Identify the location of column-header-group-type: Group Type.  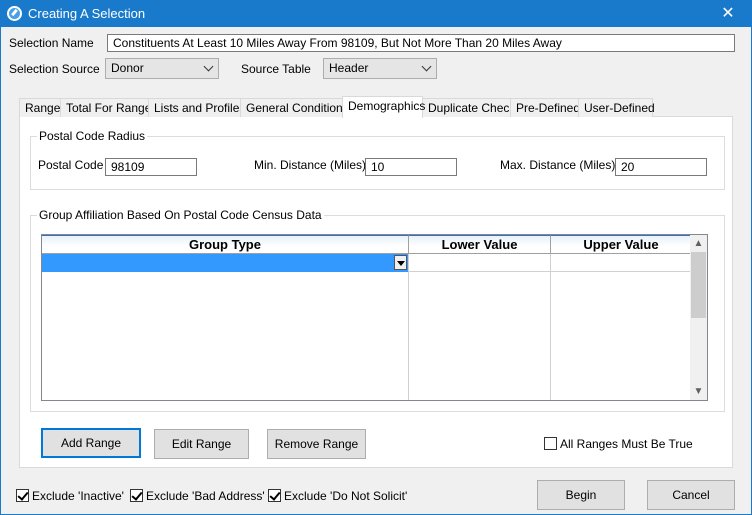
(225, 244).